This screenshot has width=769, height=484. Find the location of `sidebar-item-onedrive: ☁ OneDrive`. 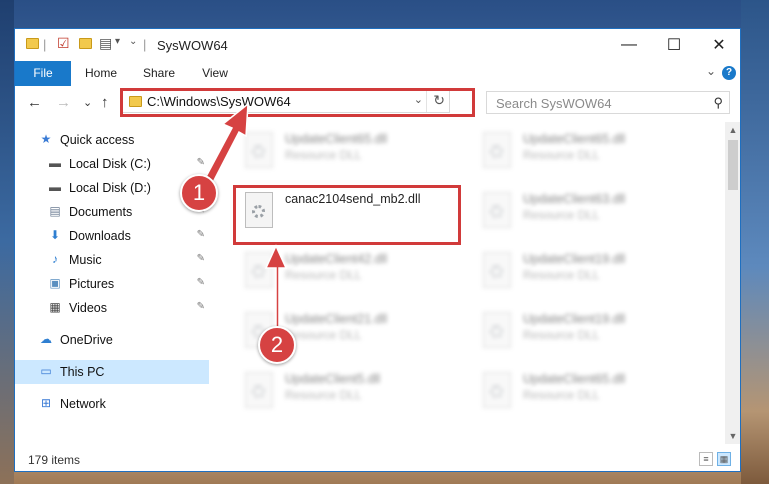

sidebar-item-onedrive: ☁ OneDrive is located at coordinates (112, 340).